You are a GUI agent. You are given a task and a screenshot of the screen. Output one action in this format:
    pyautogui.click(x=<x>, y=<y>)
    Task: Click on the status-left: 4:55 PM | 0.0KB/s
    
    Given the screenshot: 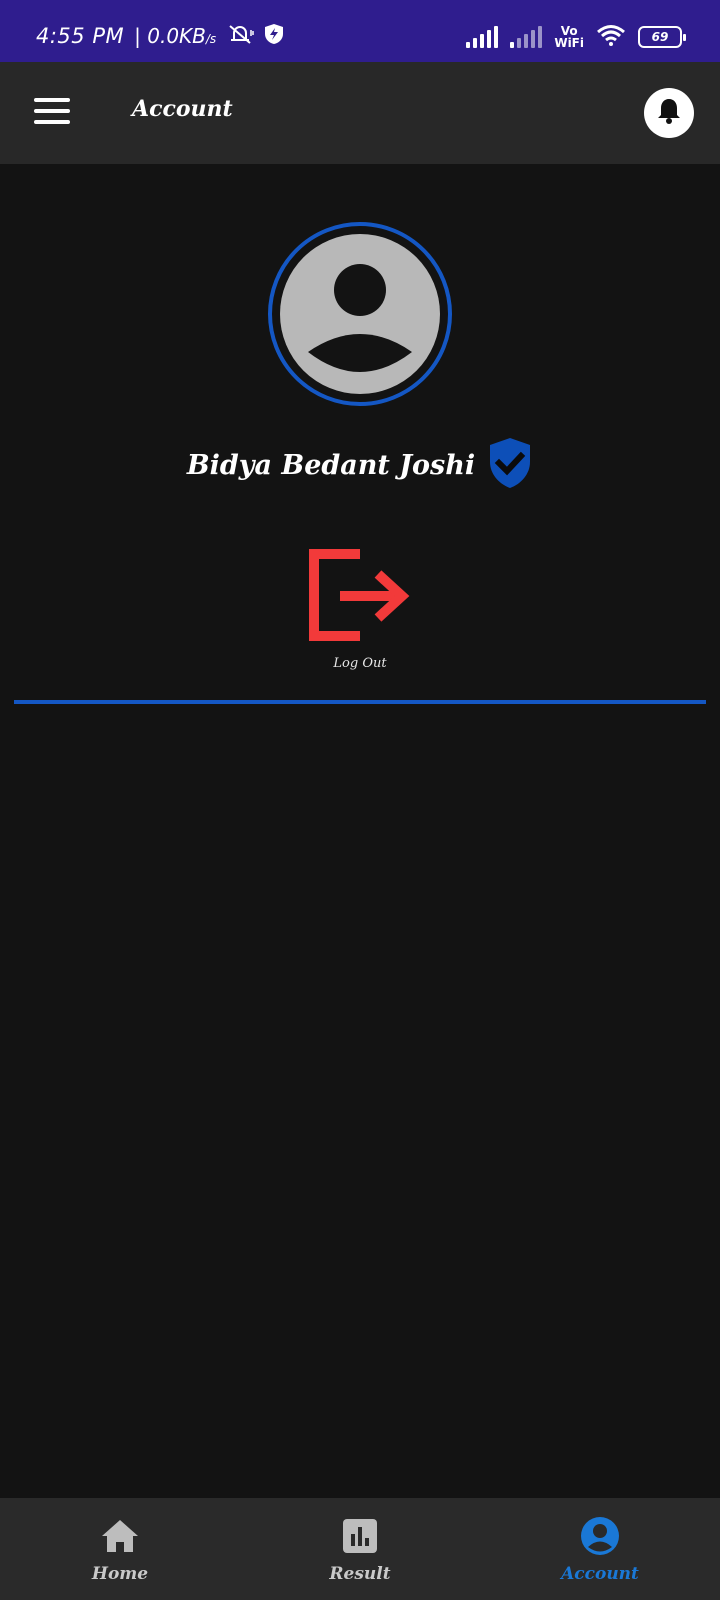 What is the action you would take?
    pyautogui.click(x=160, y=36)
    